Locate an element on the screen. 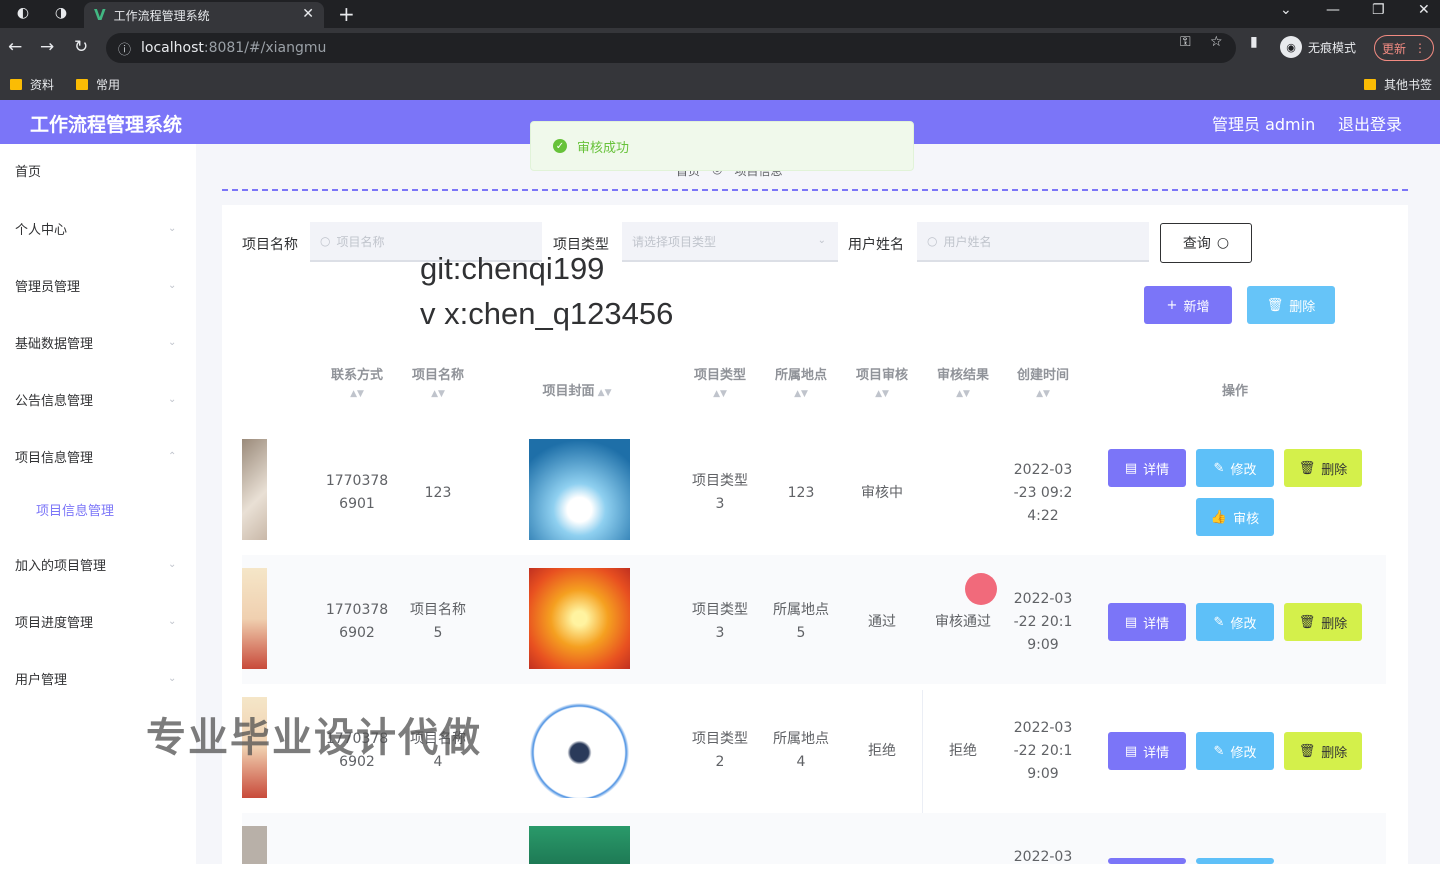 The image size is (1440, 869). cell-type: 项目类型 3 is located at coordinates (720, 492).